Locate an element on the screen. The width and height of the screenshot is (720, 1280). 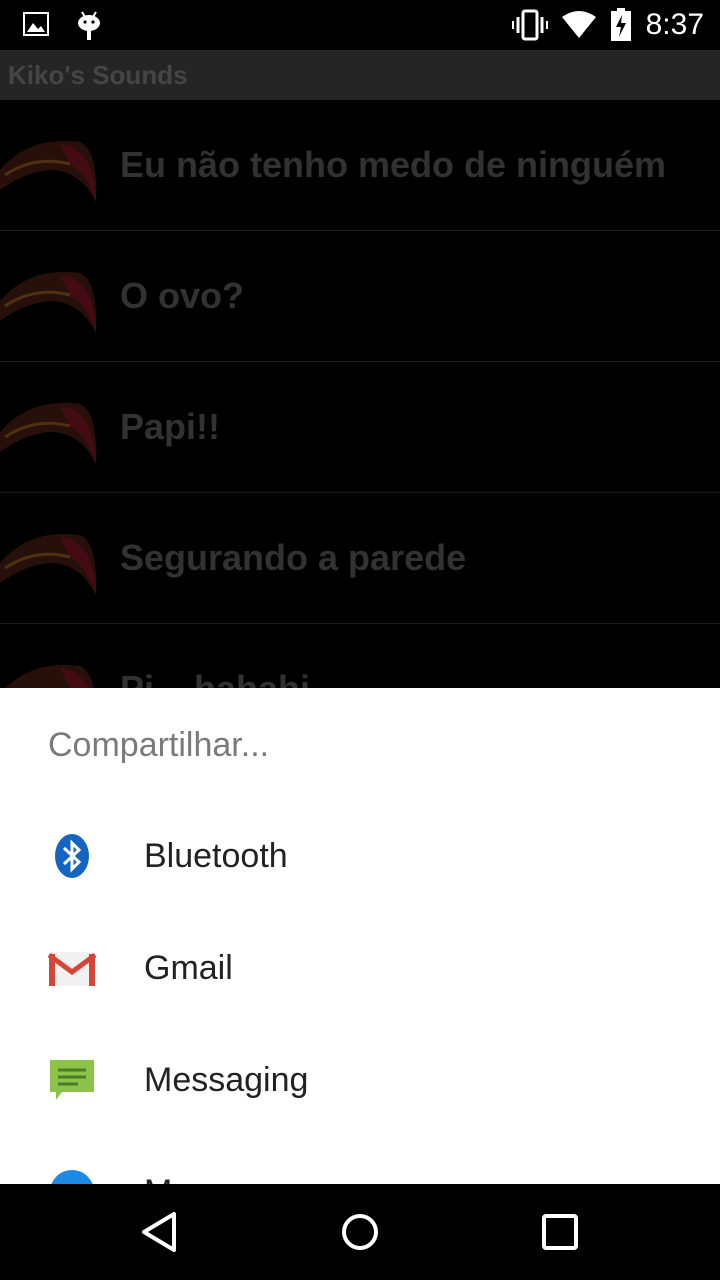
android-notification-icon is located at coordinates (89, 25).